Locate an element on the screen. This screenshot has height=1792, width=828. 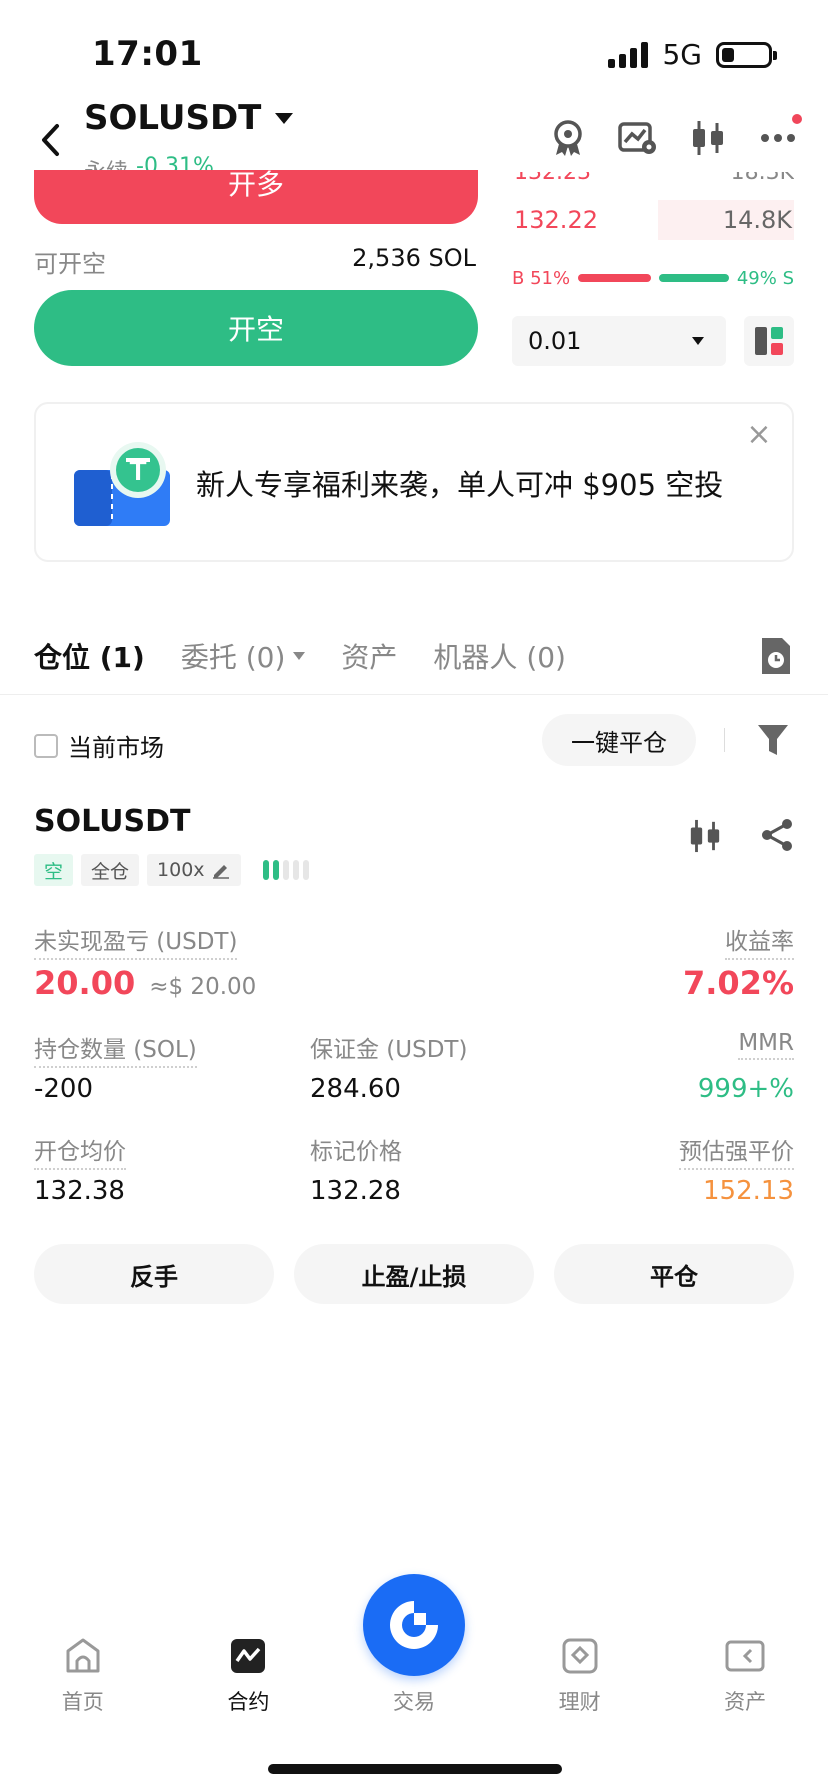
buy-sell-ratio: B 51% 49% S is located at coordinates (653, 278).